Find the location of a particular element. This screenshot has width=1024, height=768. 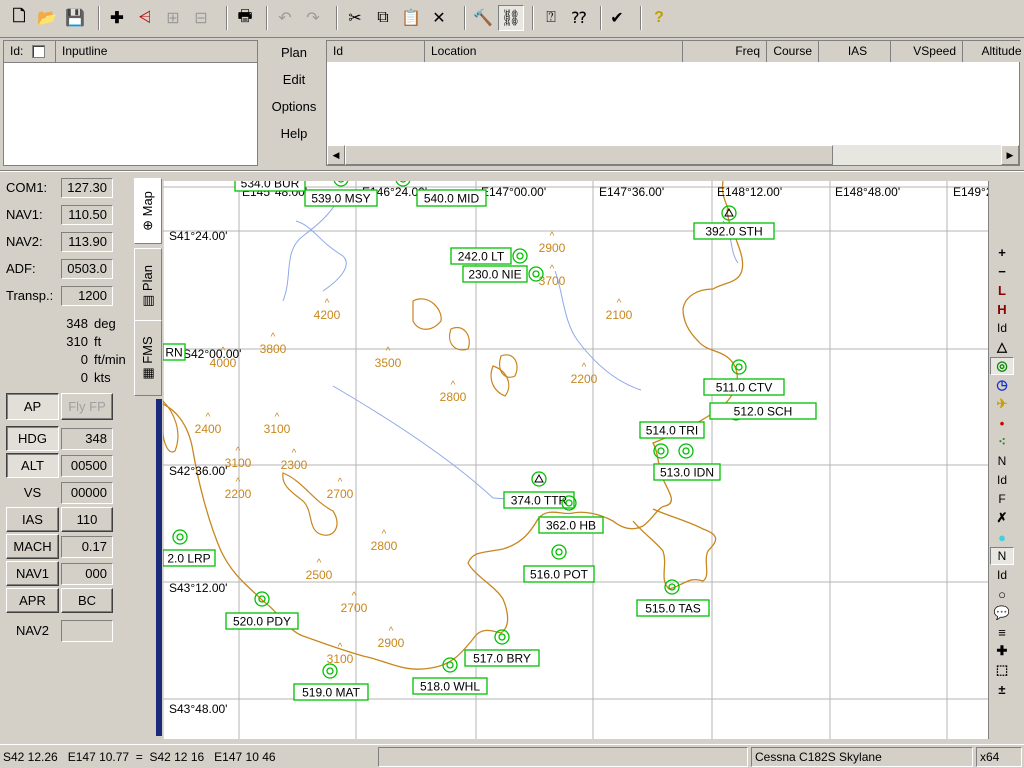

hammer-button: 🔨 is located at coordinates (483, 18).